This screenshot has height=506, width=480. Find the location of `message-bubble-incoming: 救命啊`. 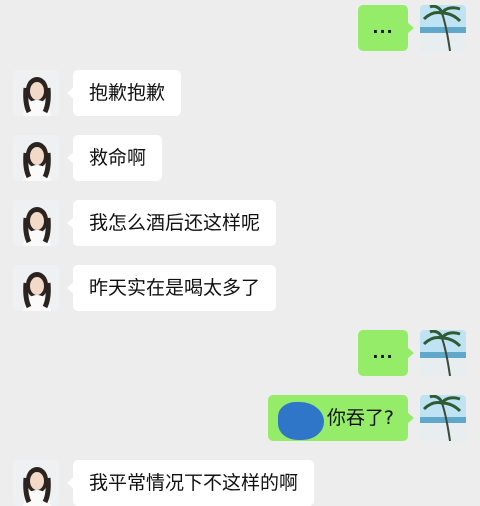

message-bubble-incoming: 救命啊 is located at coordinates (114, 158).